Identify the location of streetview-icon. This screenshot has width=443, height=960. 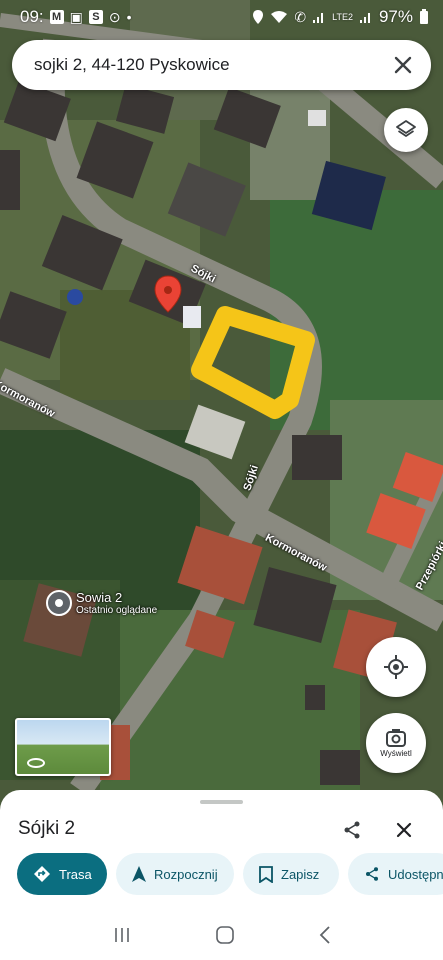
(396, 738).